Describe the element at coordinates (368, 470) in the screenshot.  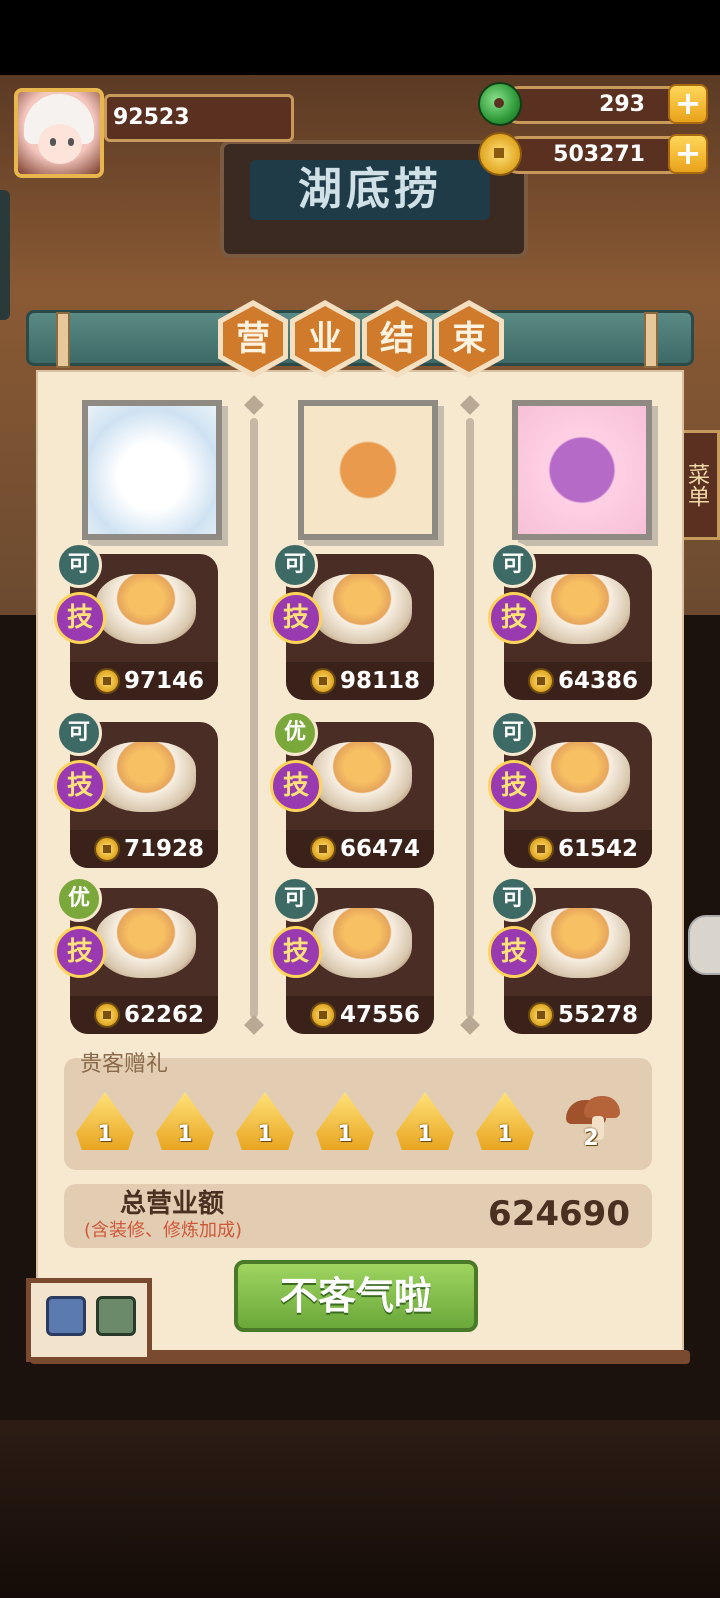
I see `orange-cat-portrait` at that location.